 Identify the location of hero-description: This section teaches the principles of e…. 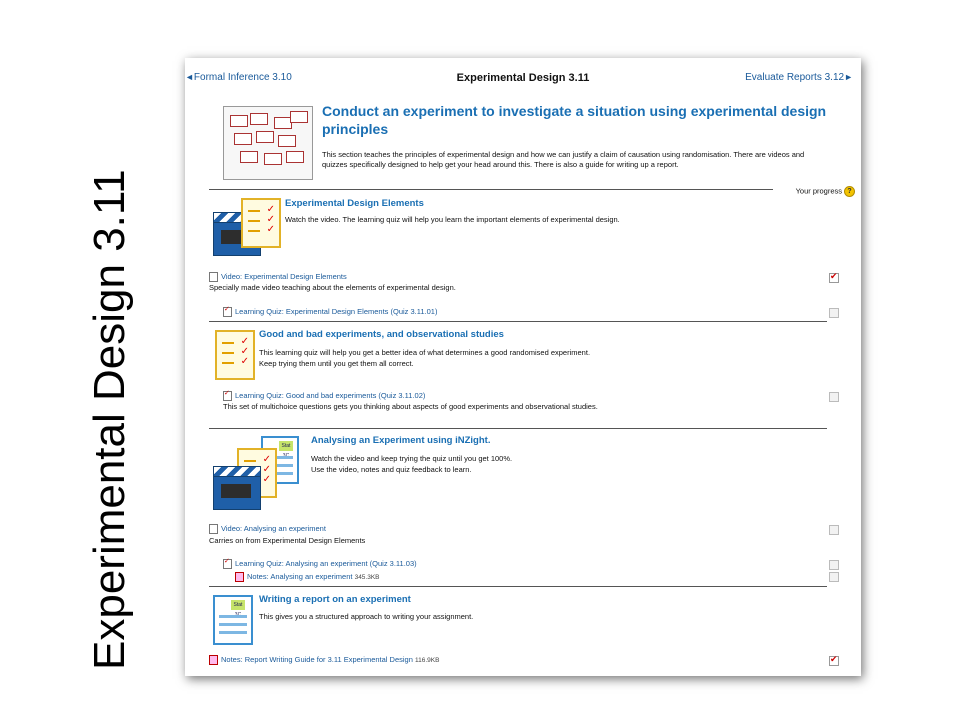
(563, 159).